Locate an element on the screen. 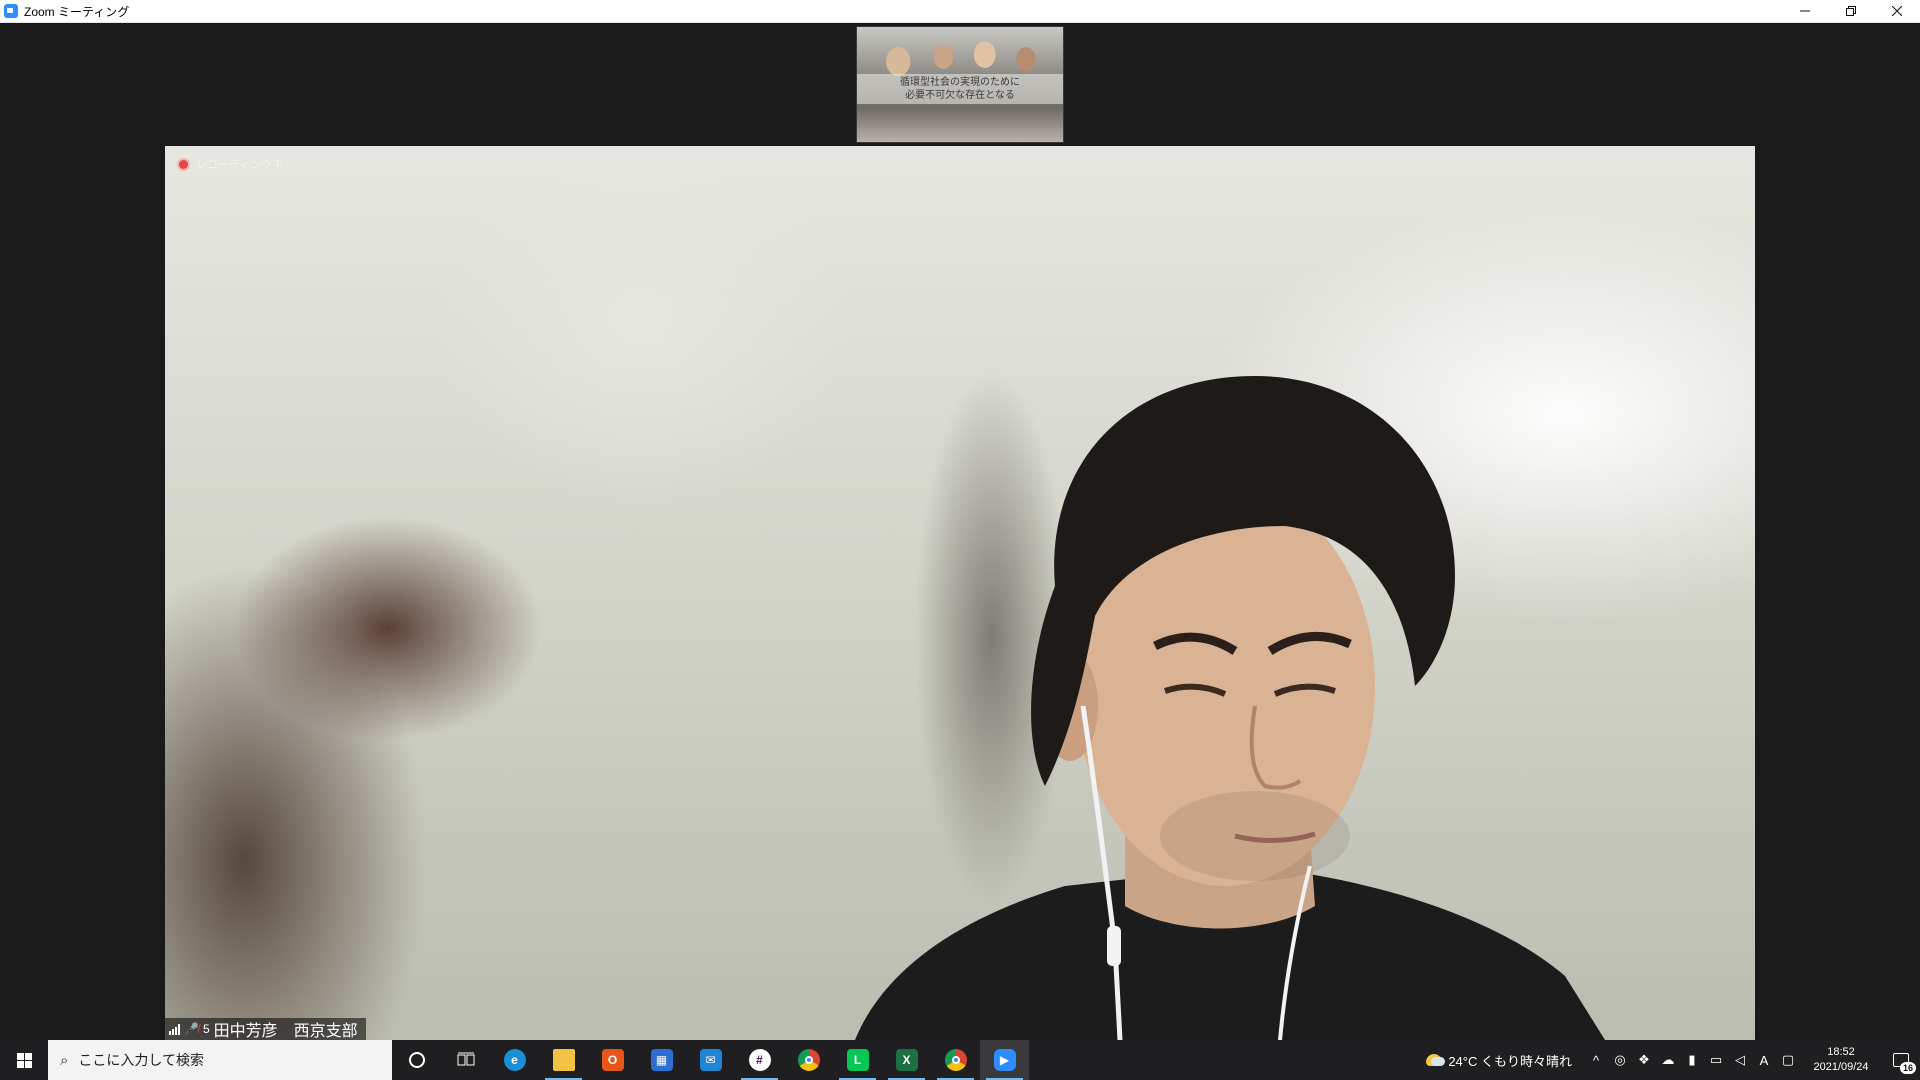 This screenshot has height=1080, width=1920. mail-icon: ✉ is located at coordinates (710, 1060).